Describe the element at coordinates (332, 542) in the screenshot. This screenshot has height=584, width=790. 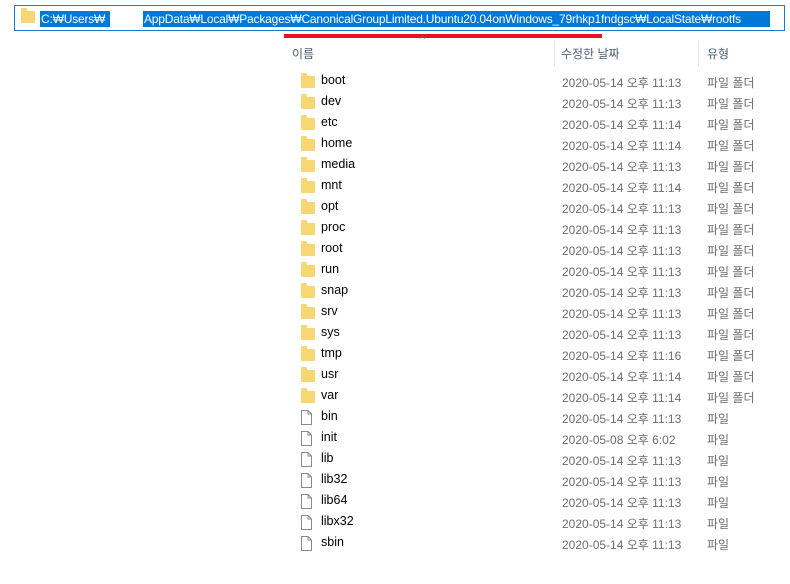
I see `file-name: sbin` at that location.